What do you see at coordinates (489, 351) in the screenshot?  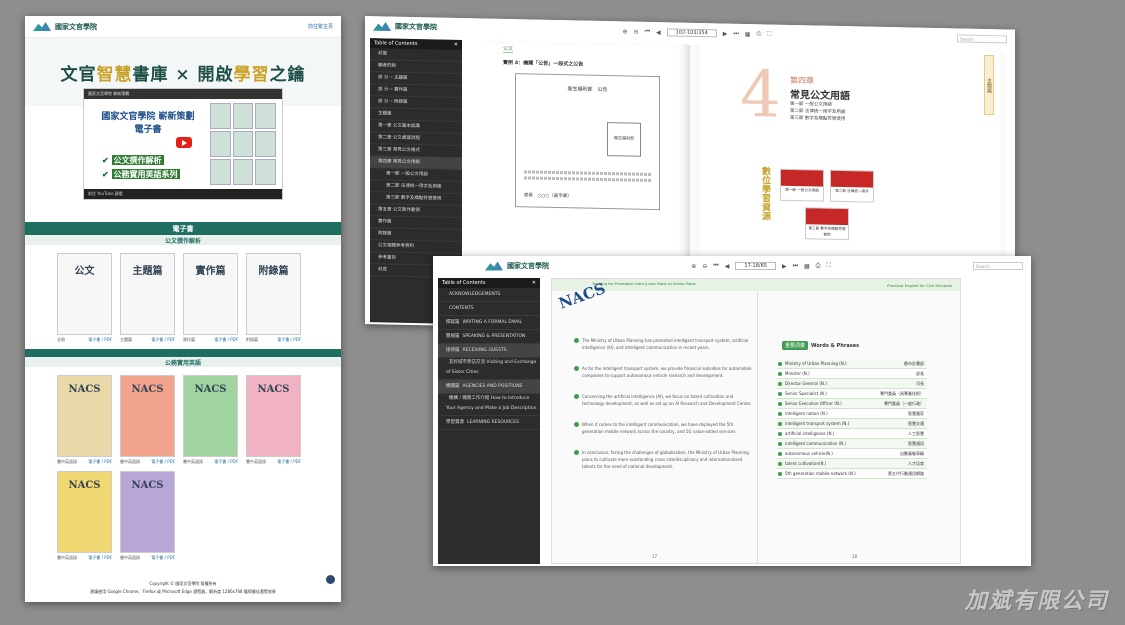 I see `toc-item: 接待篇 RECEIVING GUESTS` at bounding box center [489, 351].